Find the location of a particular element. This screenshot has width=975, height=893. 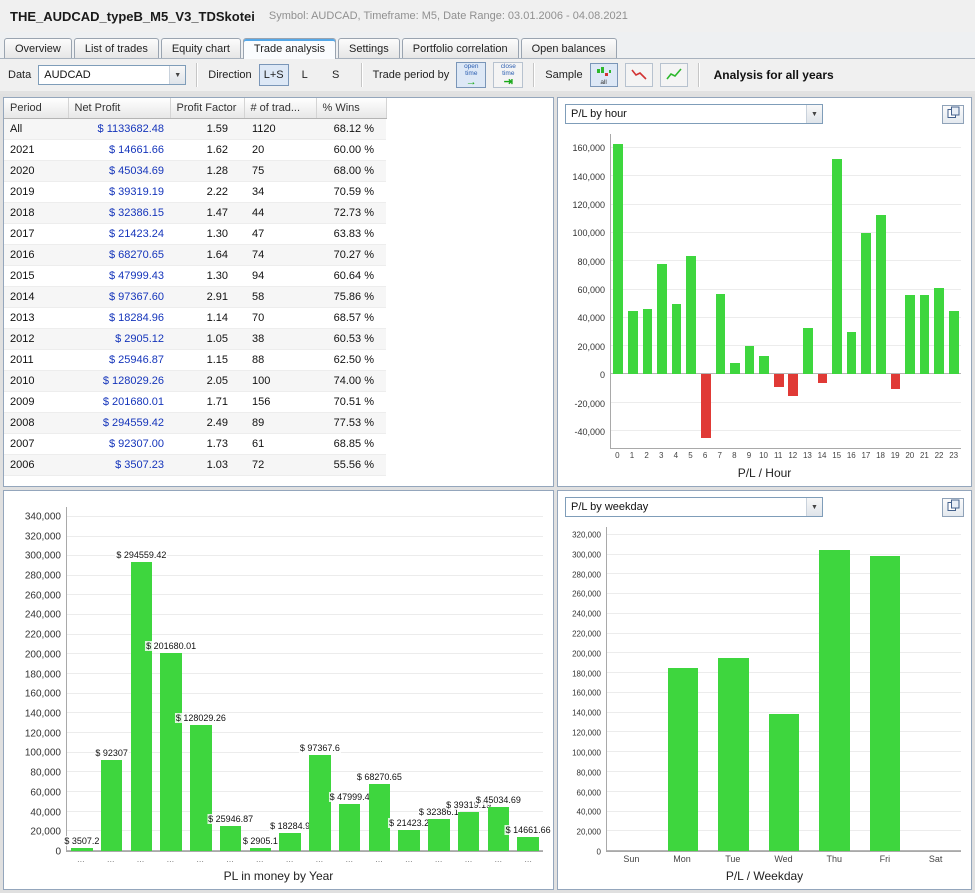

x-tick-label: 7 is located at coordinates (719, 455).